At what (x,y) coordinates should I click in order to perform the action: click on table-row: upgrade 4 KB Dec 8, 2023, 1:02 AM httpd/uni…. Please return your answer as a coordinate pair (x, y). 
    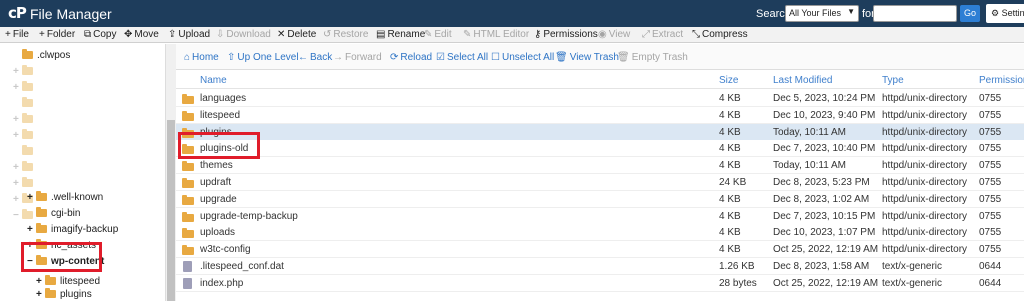
    Looking at the image, I should click on (600, 199).